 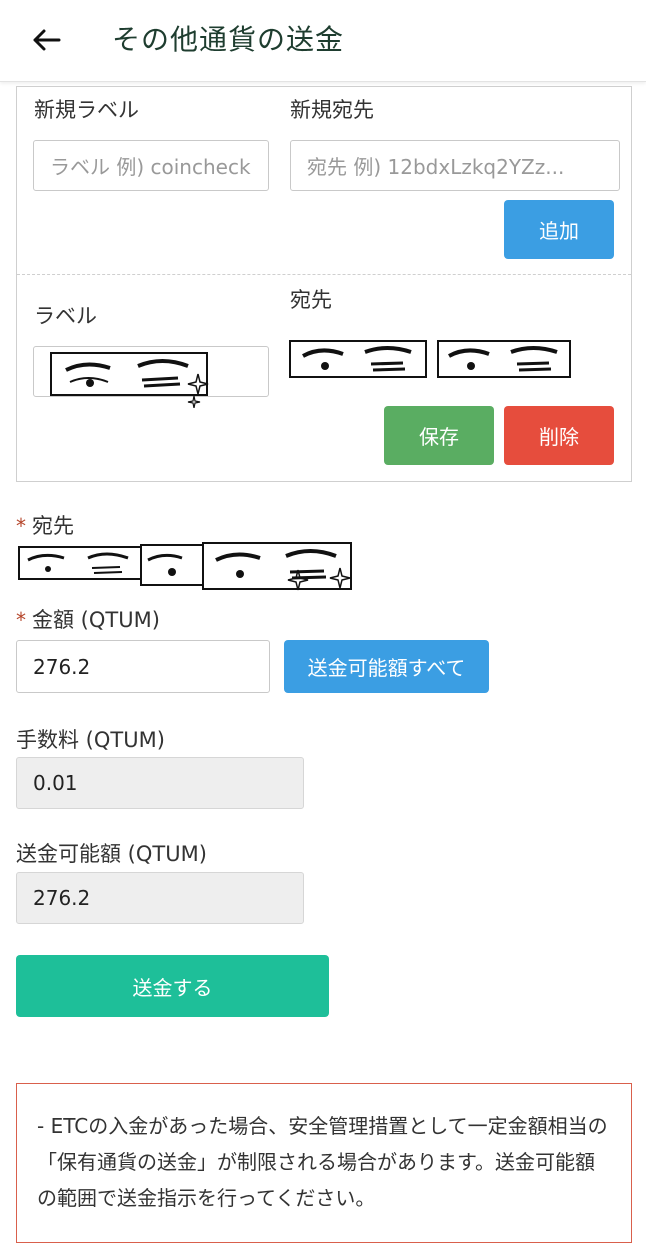 I want to click on page-title: その他通貨の送金, so click(x=228, y=39).